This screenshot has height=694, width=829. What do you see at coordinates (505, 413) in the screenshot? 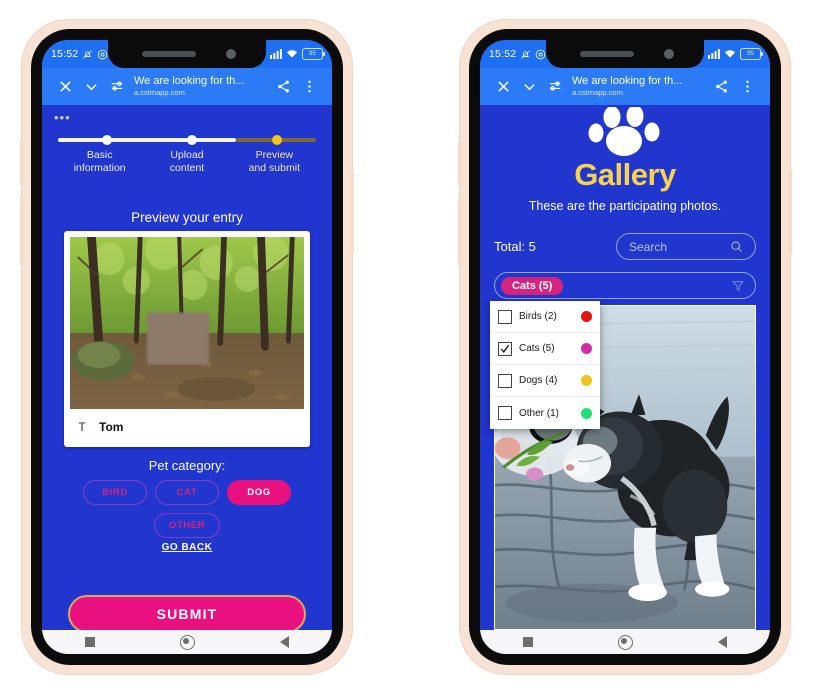
I see `checkbox-other` at bounding box center [505, 413].